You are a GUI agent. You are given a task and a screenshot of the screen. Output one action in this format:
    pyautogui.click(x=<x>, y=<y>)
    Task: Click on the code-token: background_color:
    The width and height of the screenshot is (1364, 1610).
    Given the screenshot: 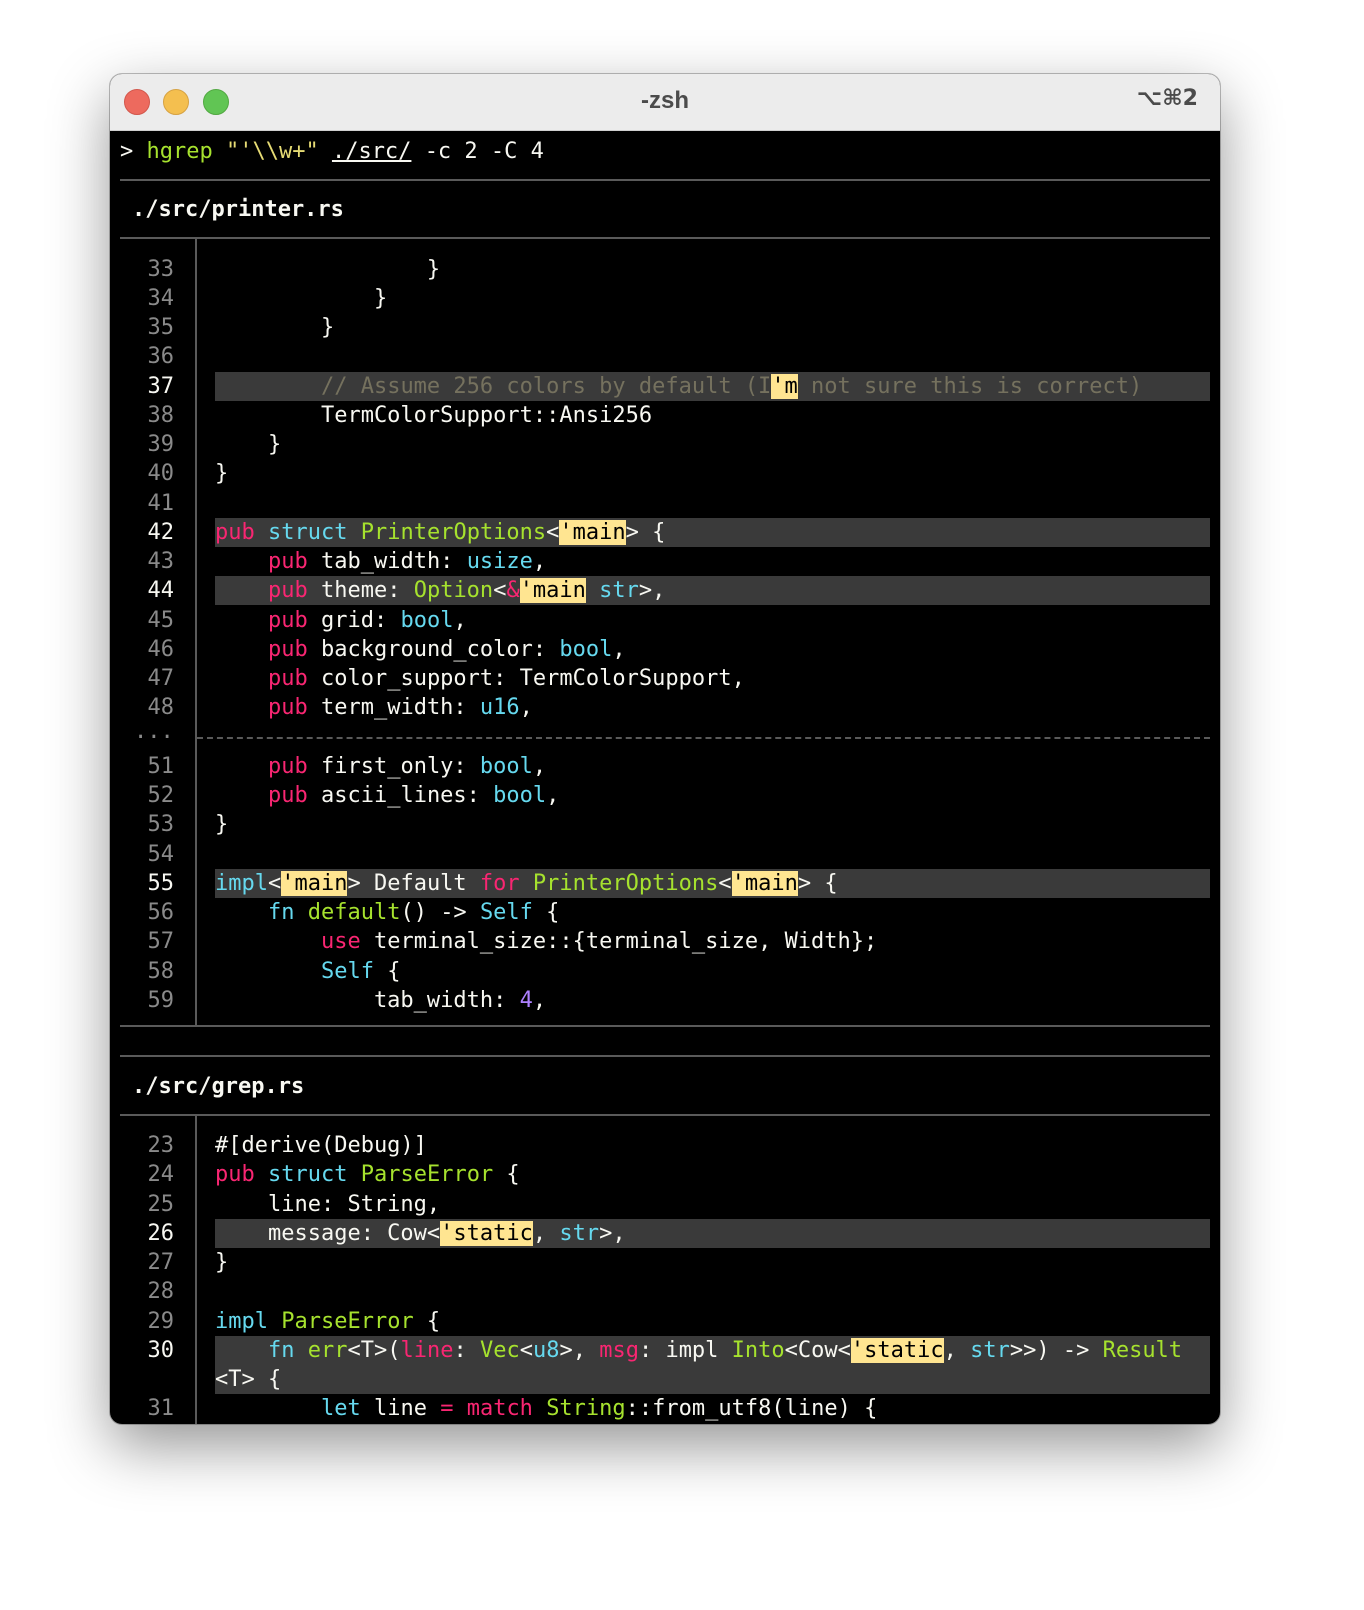 What is the action you would take?
    pyautogui.click(x=433, y=649)
    